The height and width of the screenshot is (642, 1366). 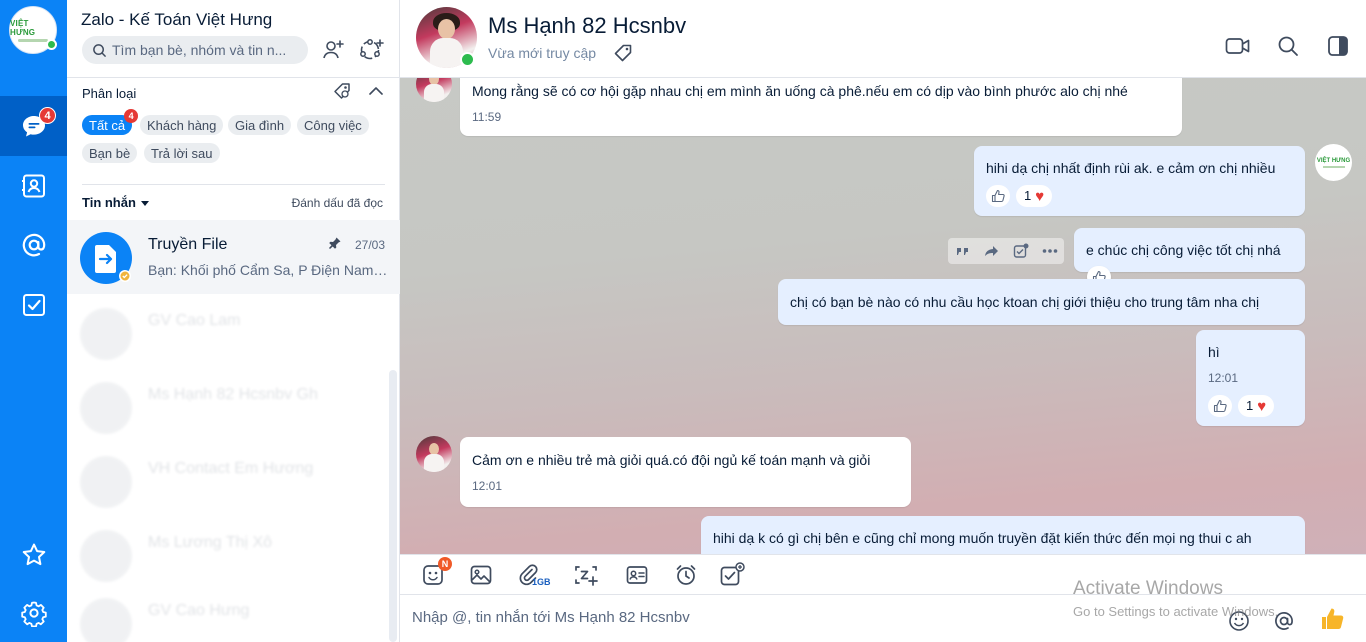 What do you see at coordinates (1333, 162) in the screenshot?
I see `my-avatar: VIỆT HƯNG` at bounding box center [1333, 162].